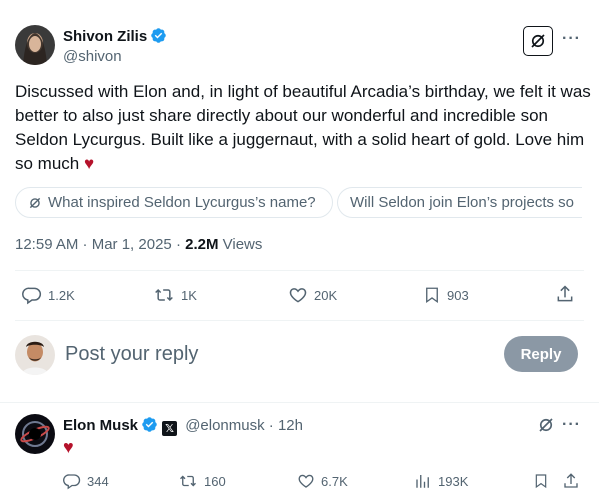  What do you see at coordinates (35, 434) in the screenshot?
I see `reply-author-avatar` at bounding box center [35, 434].